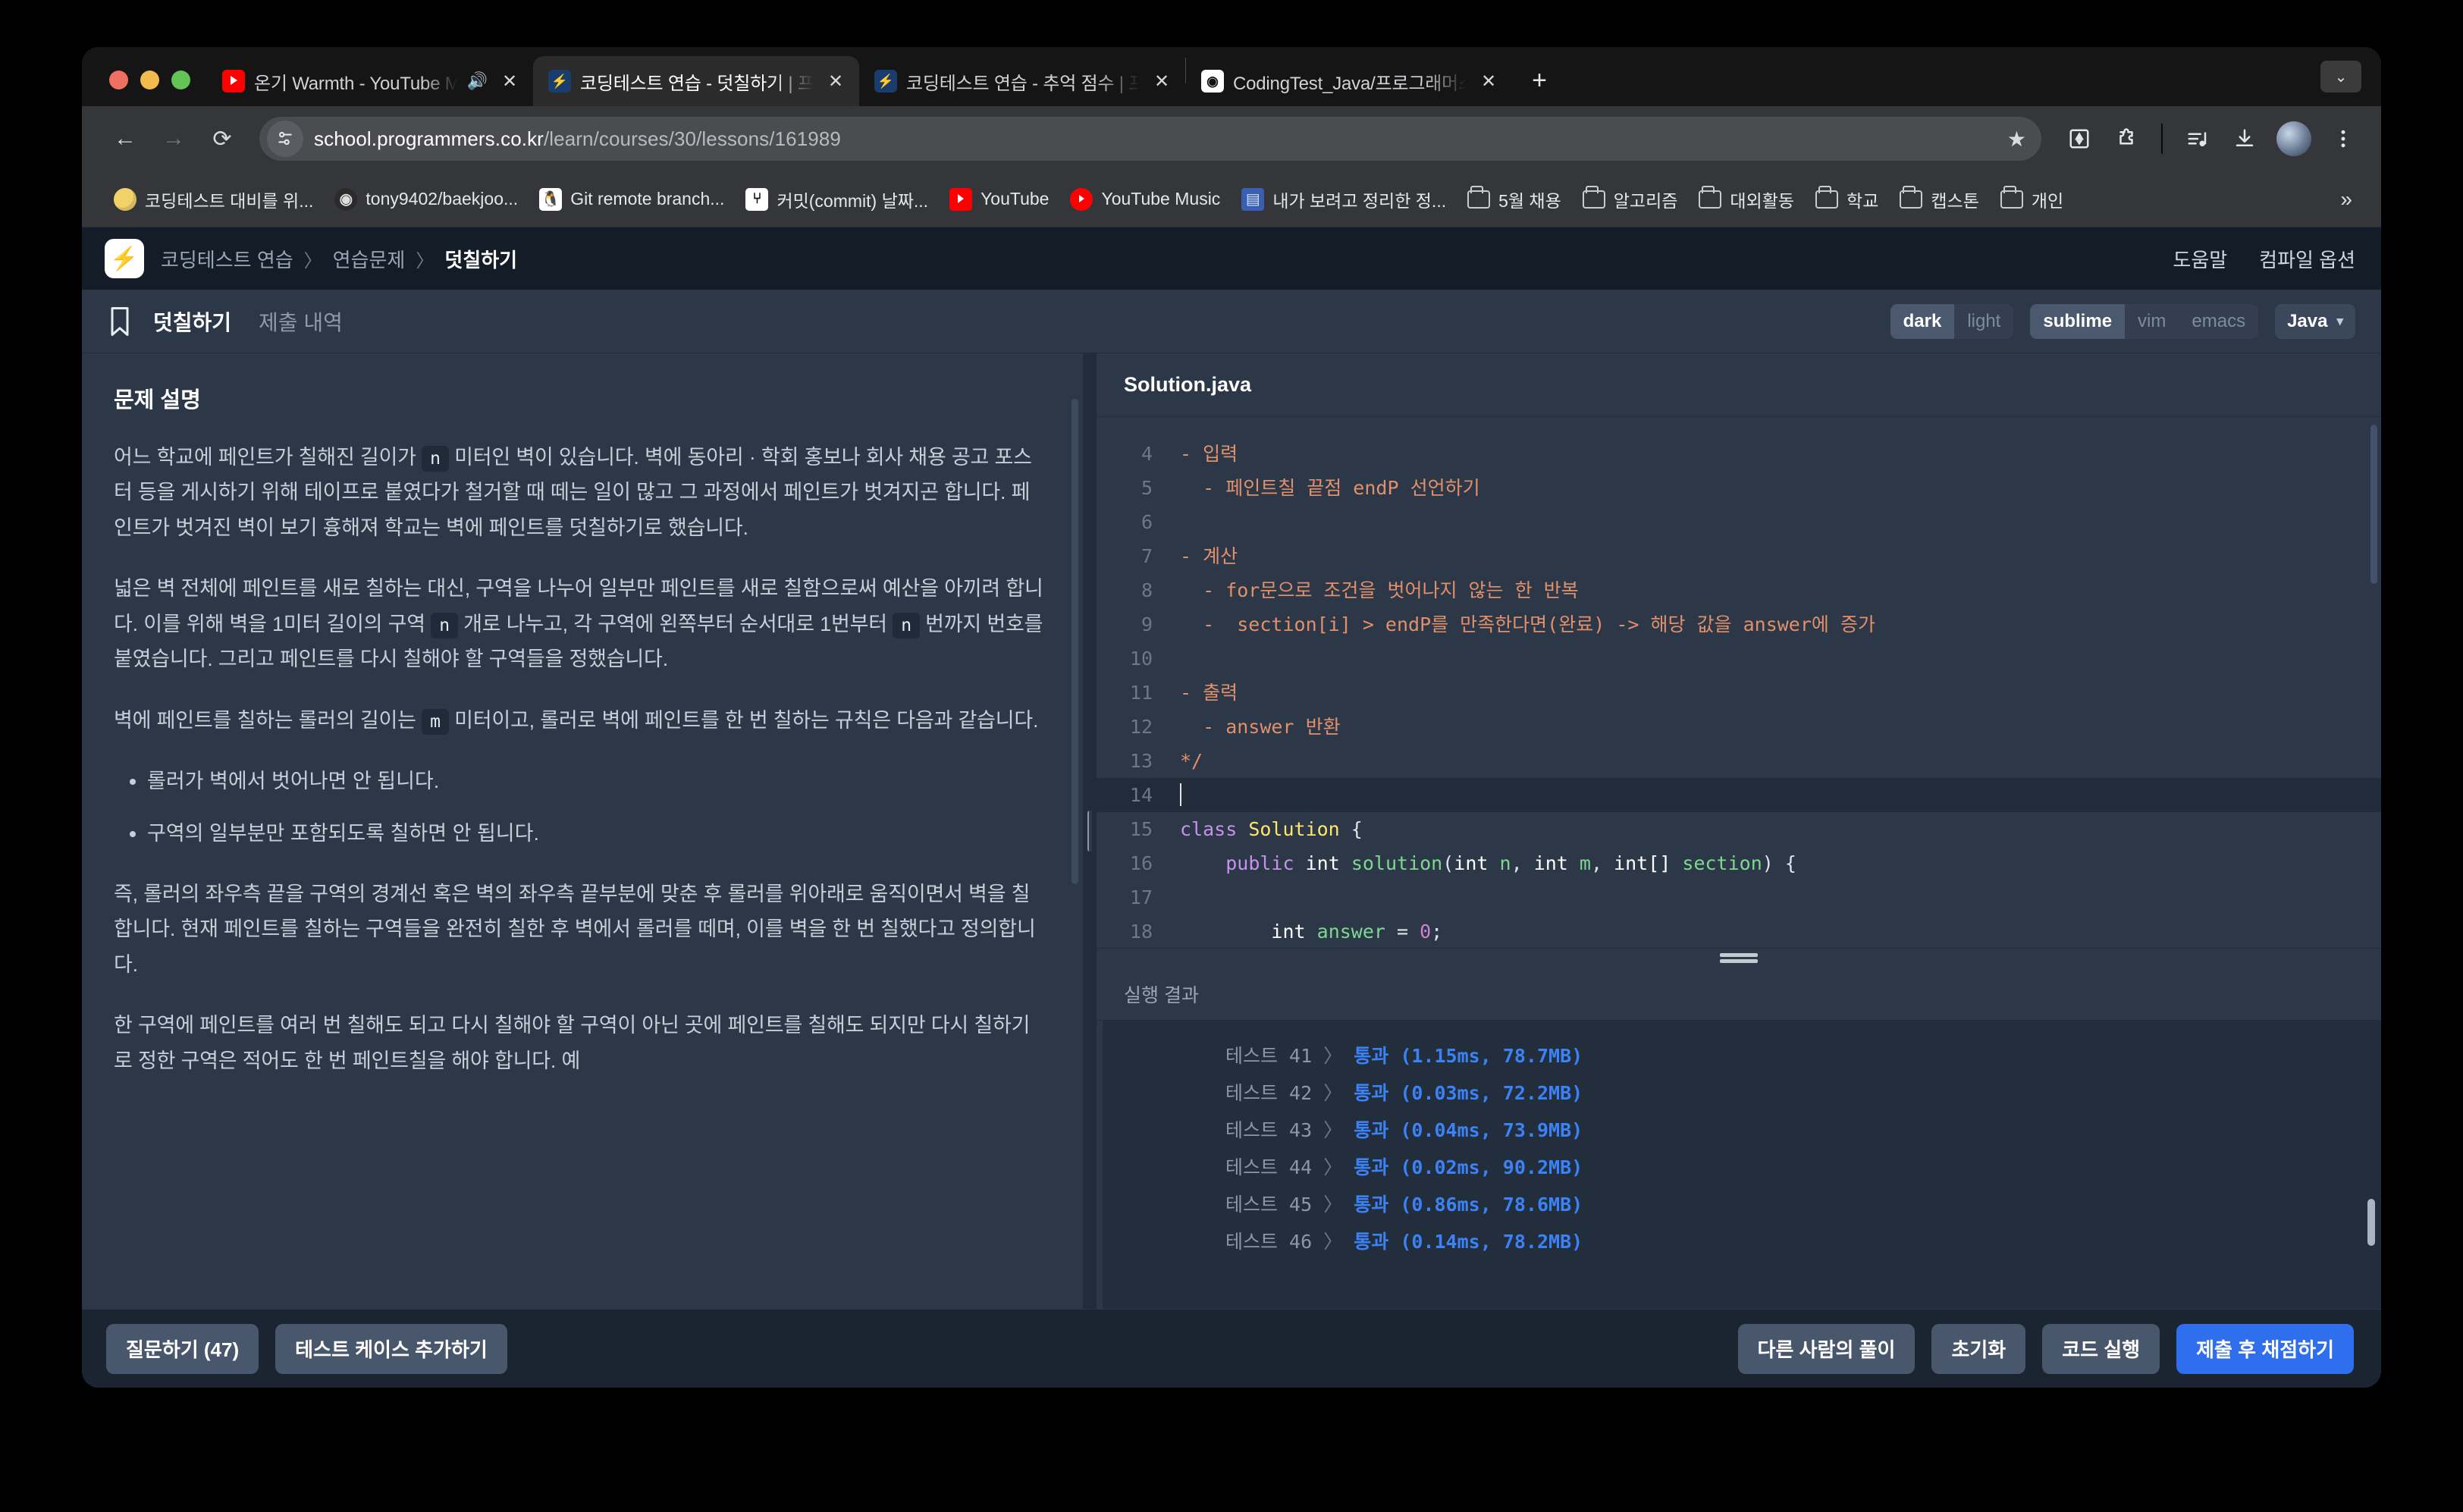  Describe the element at coordinates (1630, 199) in the screenshot. I see `bookmark-folder: 알고리즘` at that location.